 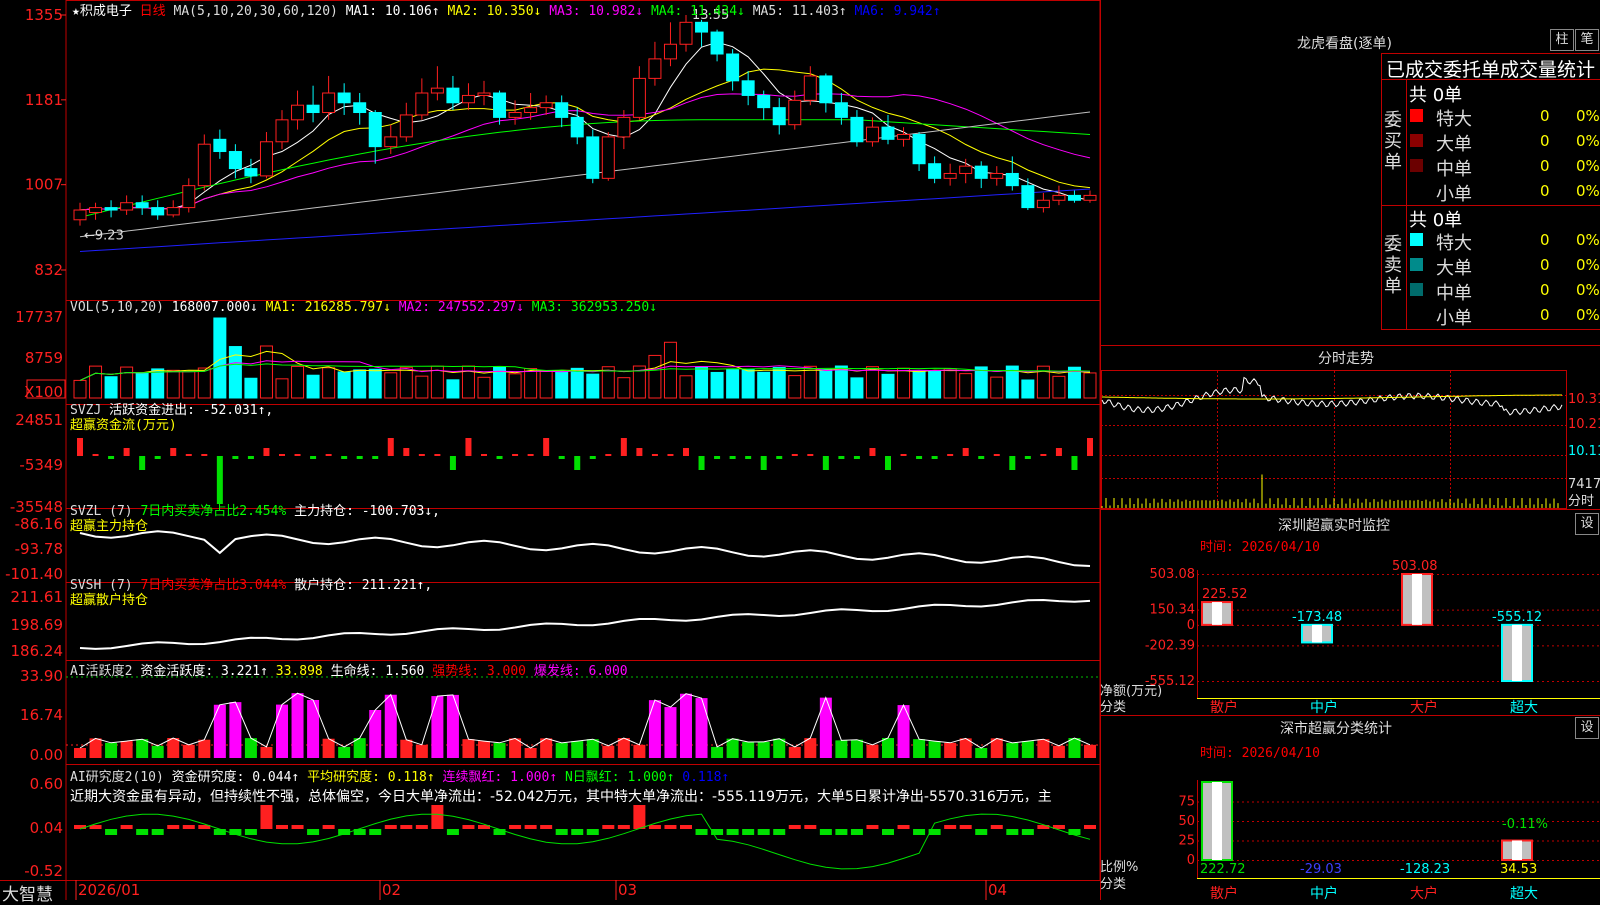 What do you see at coordinates (85, 410) in the screenshot?
I see `svzj-title: SVZJ` at bounding box center [85, 410].